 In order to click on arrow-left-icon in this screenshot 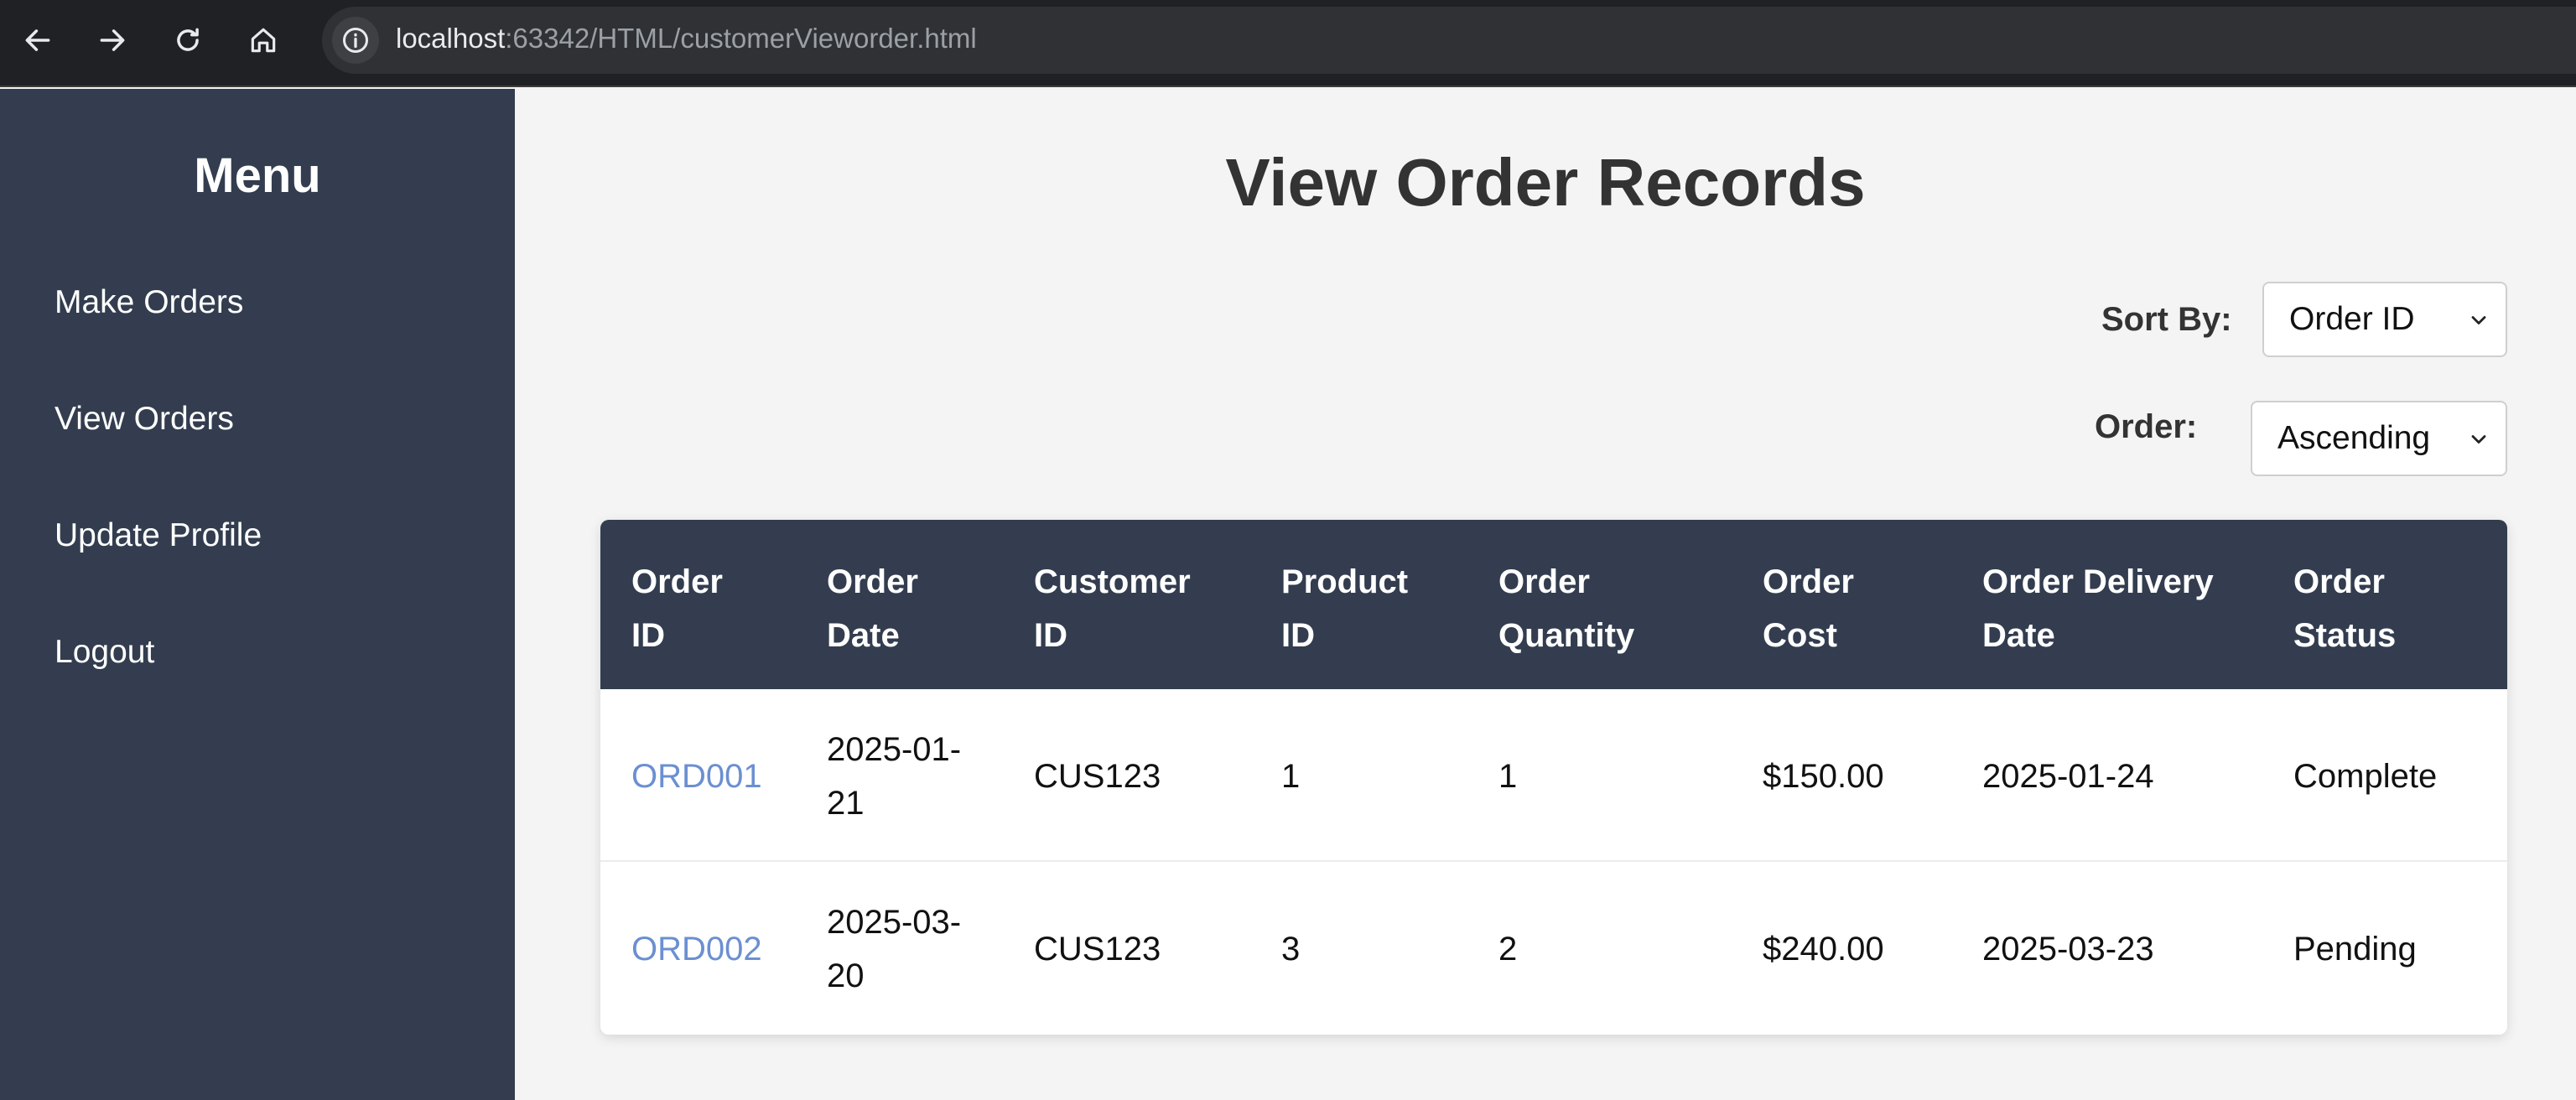, I will do `click(37, 40)`.